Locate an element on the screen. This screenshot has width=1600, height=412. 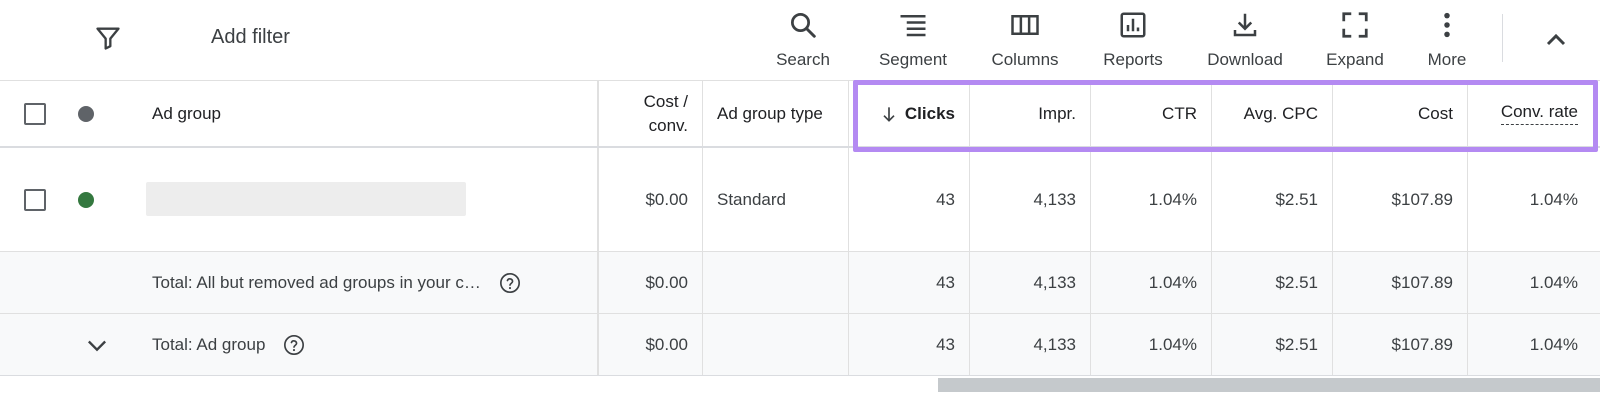
columns-button: Columns is located at coordinates (1025, 40).